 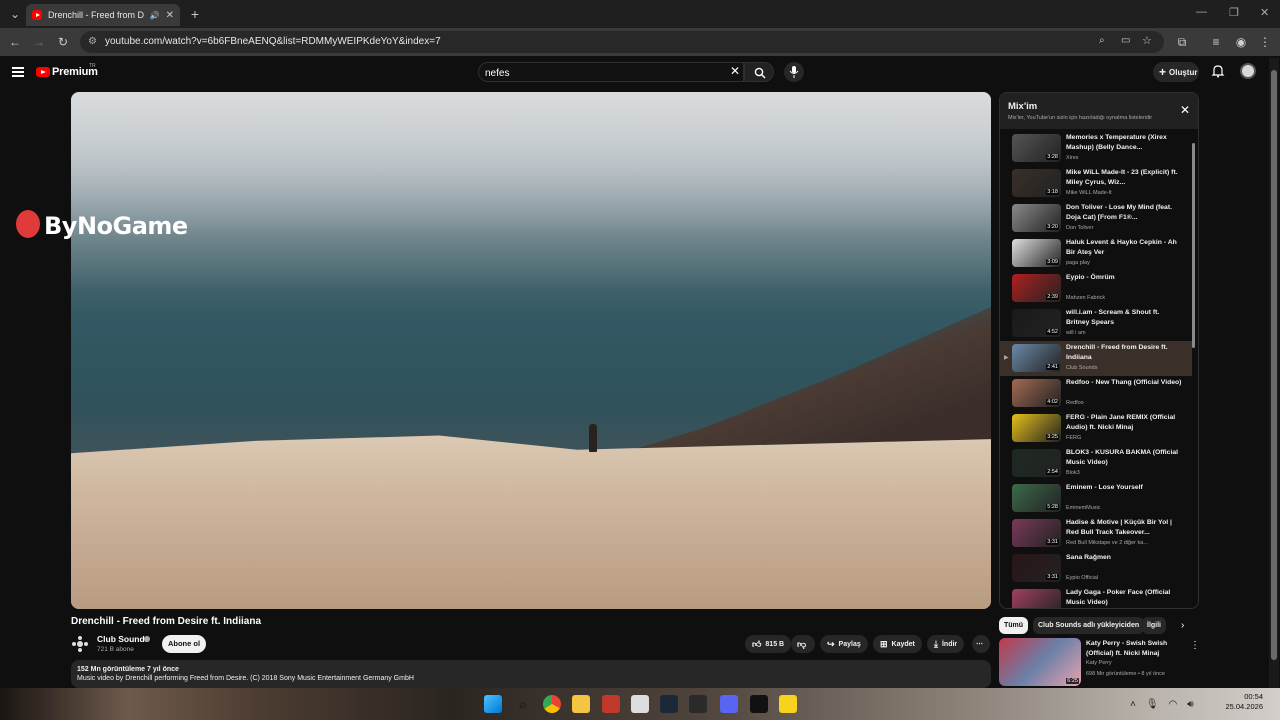 What do you see at coordinates (15, 42) in the screenshot?
I see `back-icon: ←` at bounding box center [15, 42].